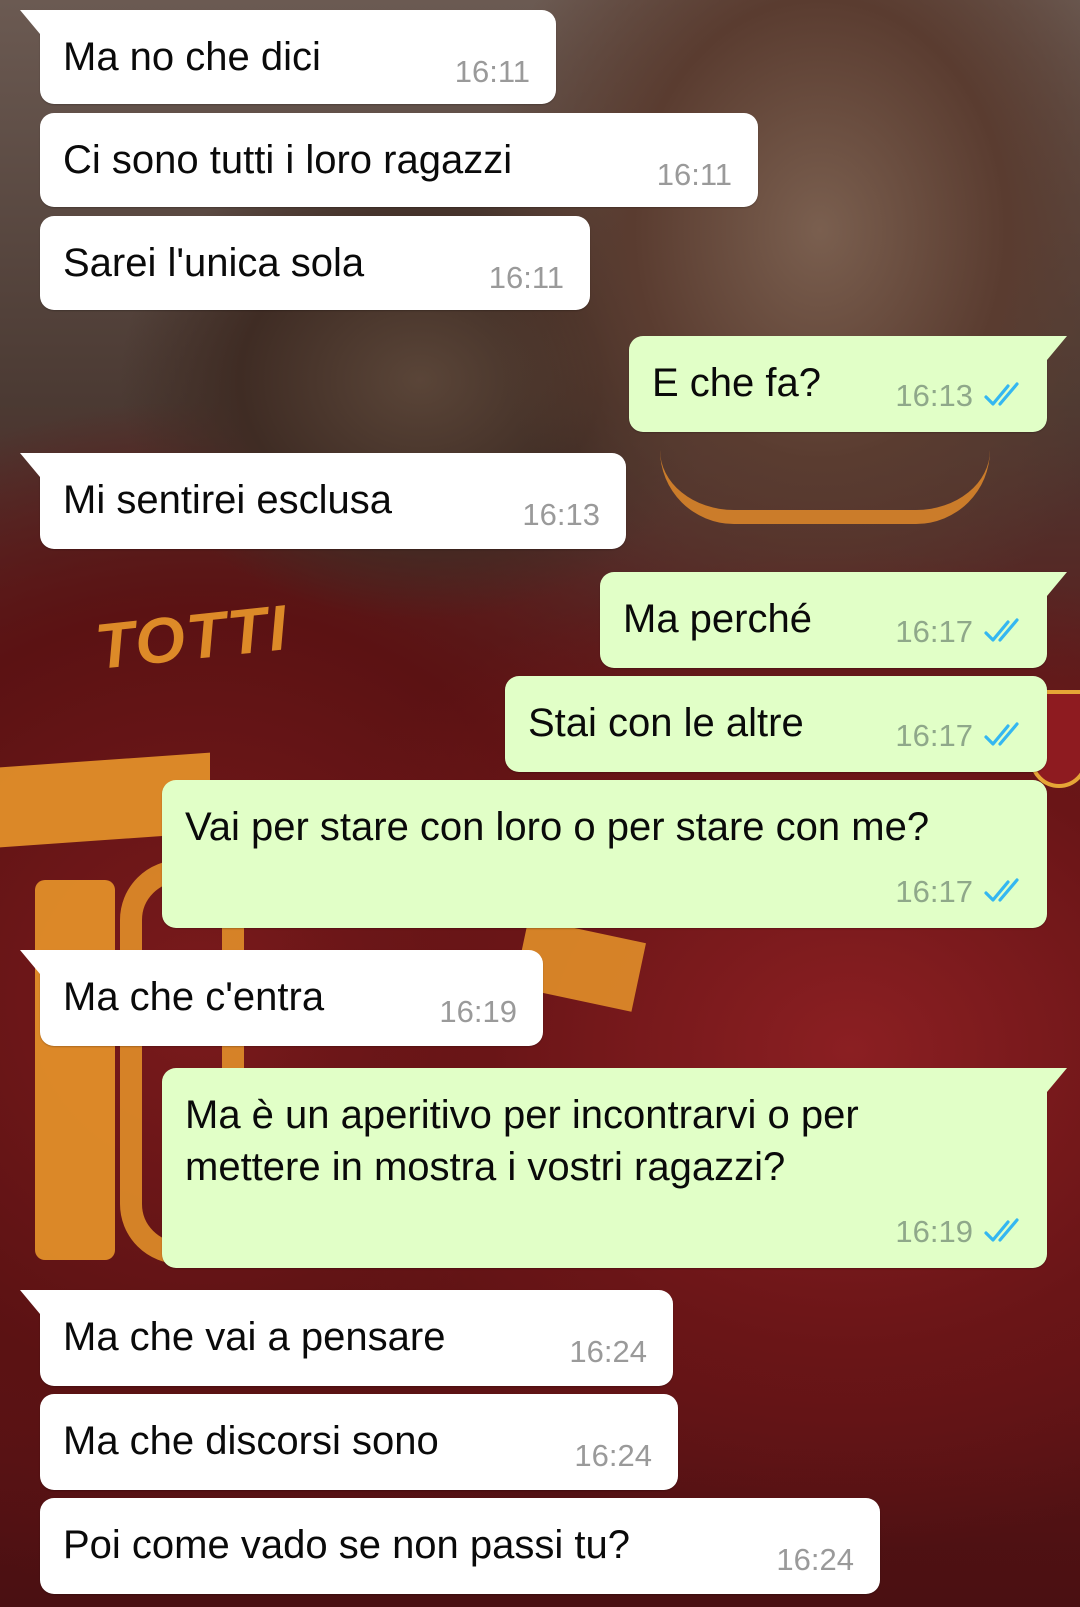 Image resolution: width=1080 pixels, height=1607 pixels. What do you see at coordinates (288, 160) in the screenshot?
I see `message-text: Ci sono tutti i loro ragazzi` at bounding box center [288, 160].